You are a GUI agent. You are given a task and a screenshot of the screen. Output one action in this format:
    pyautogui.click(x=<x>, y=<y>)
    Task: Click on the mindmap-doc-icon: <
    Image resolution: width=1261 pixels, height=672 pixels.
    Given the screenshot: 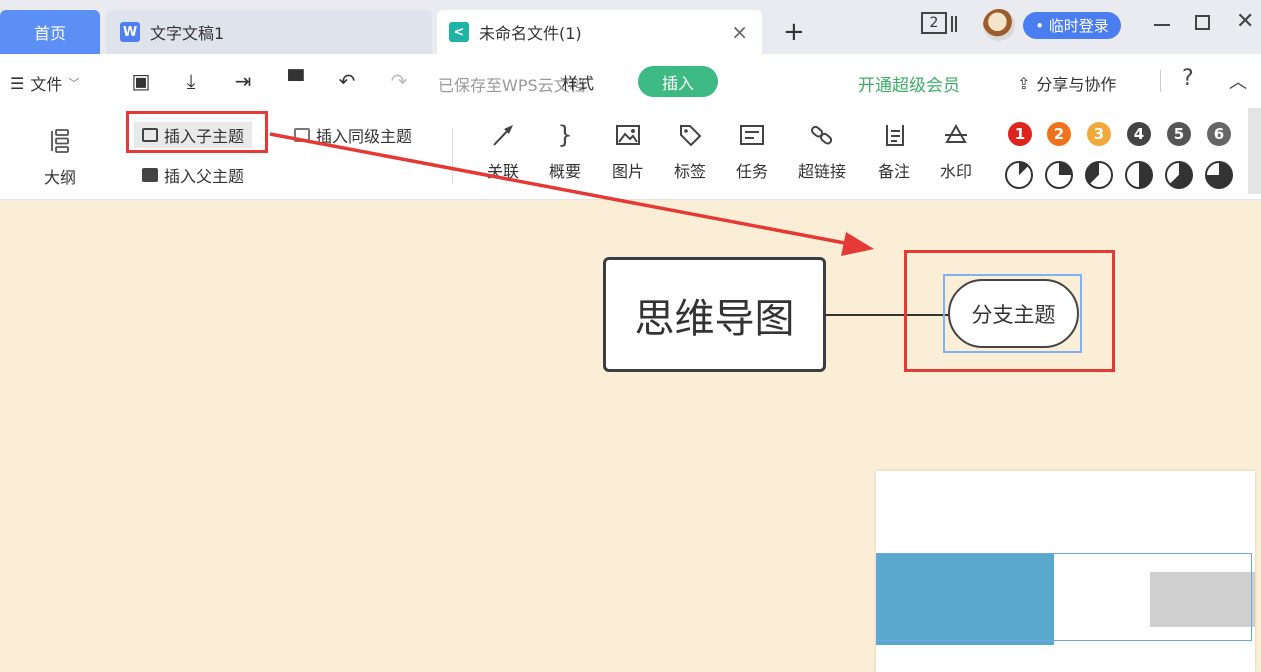 What is the action you would take?
    pyautogui.click(x=459, y=32)
    